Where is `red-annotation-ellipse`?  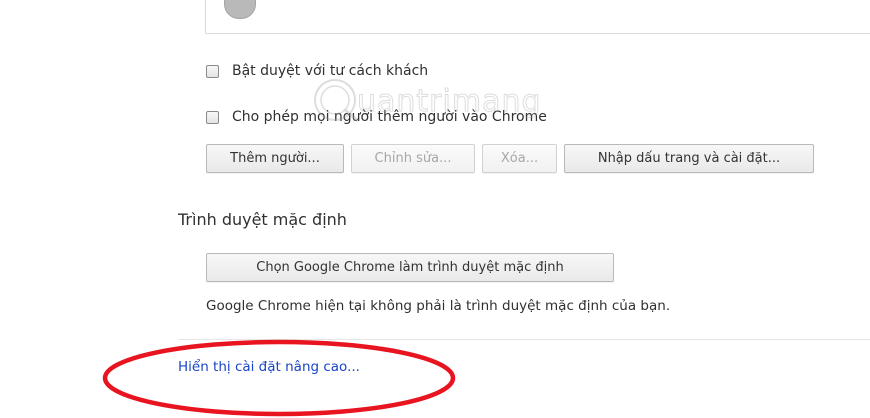 red-annotation-ellipse is located at coordinates (279, 378).